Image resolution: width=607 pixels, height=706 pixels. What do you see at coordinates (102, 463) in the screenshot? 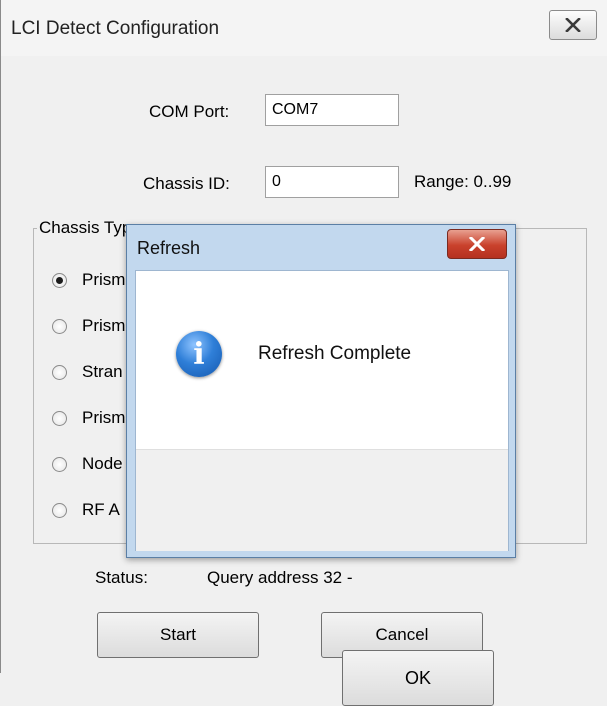
I see `chassis-type-option-label: Node` at bounding box center [102, 463].